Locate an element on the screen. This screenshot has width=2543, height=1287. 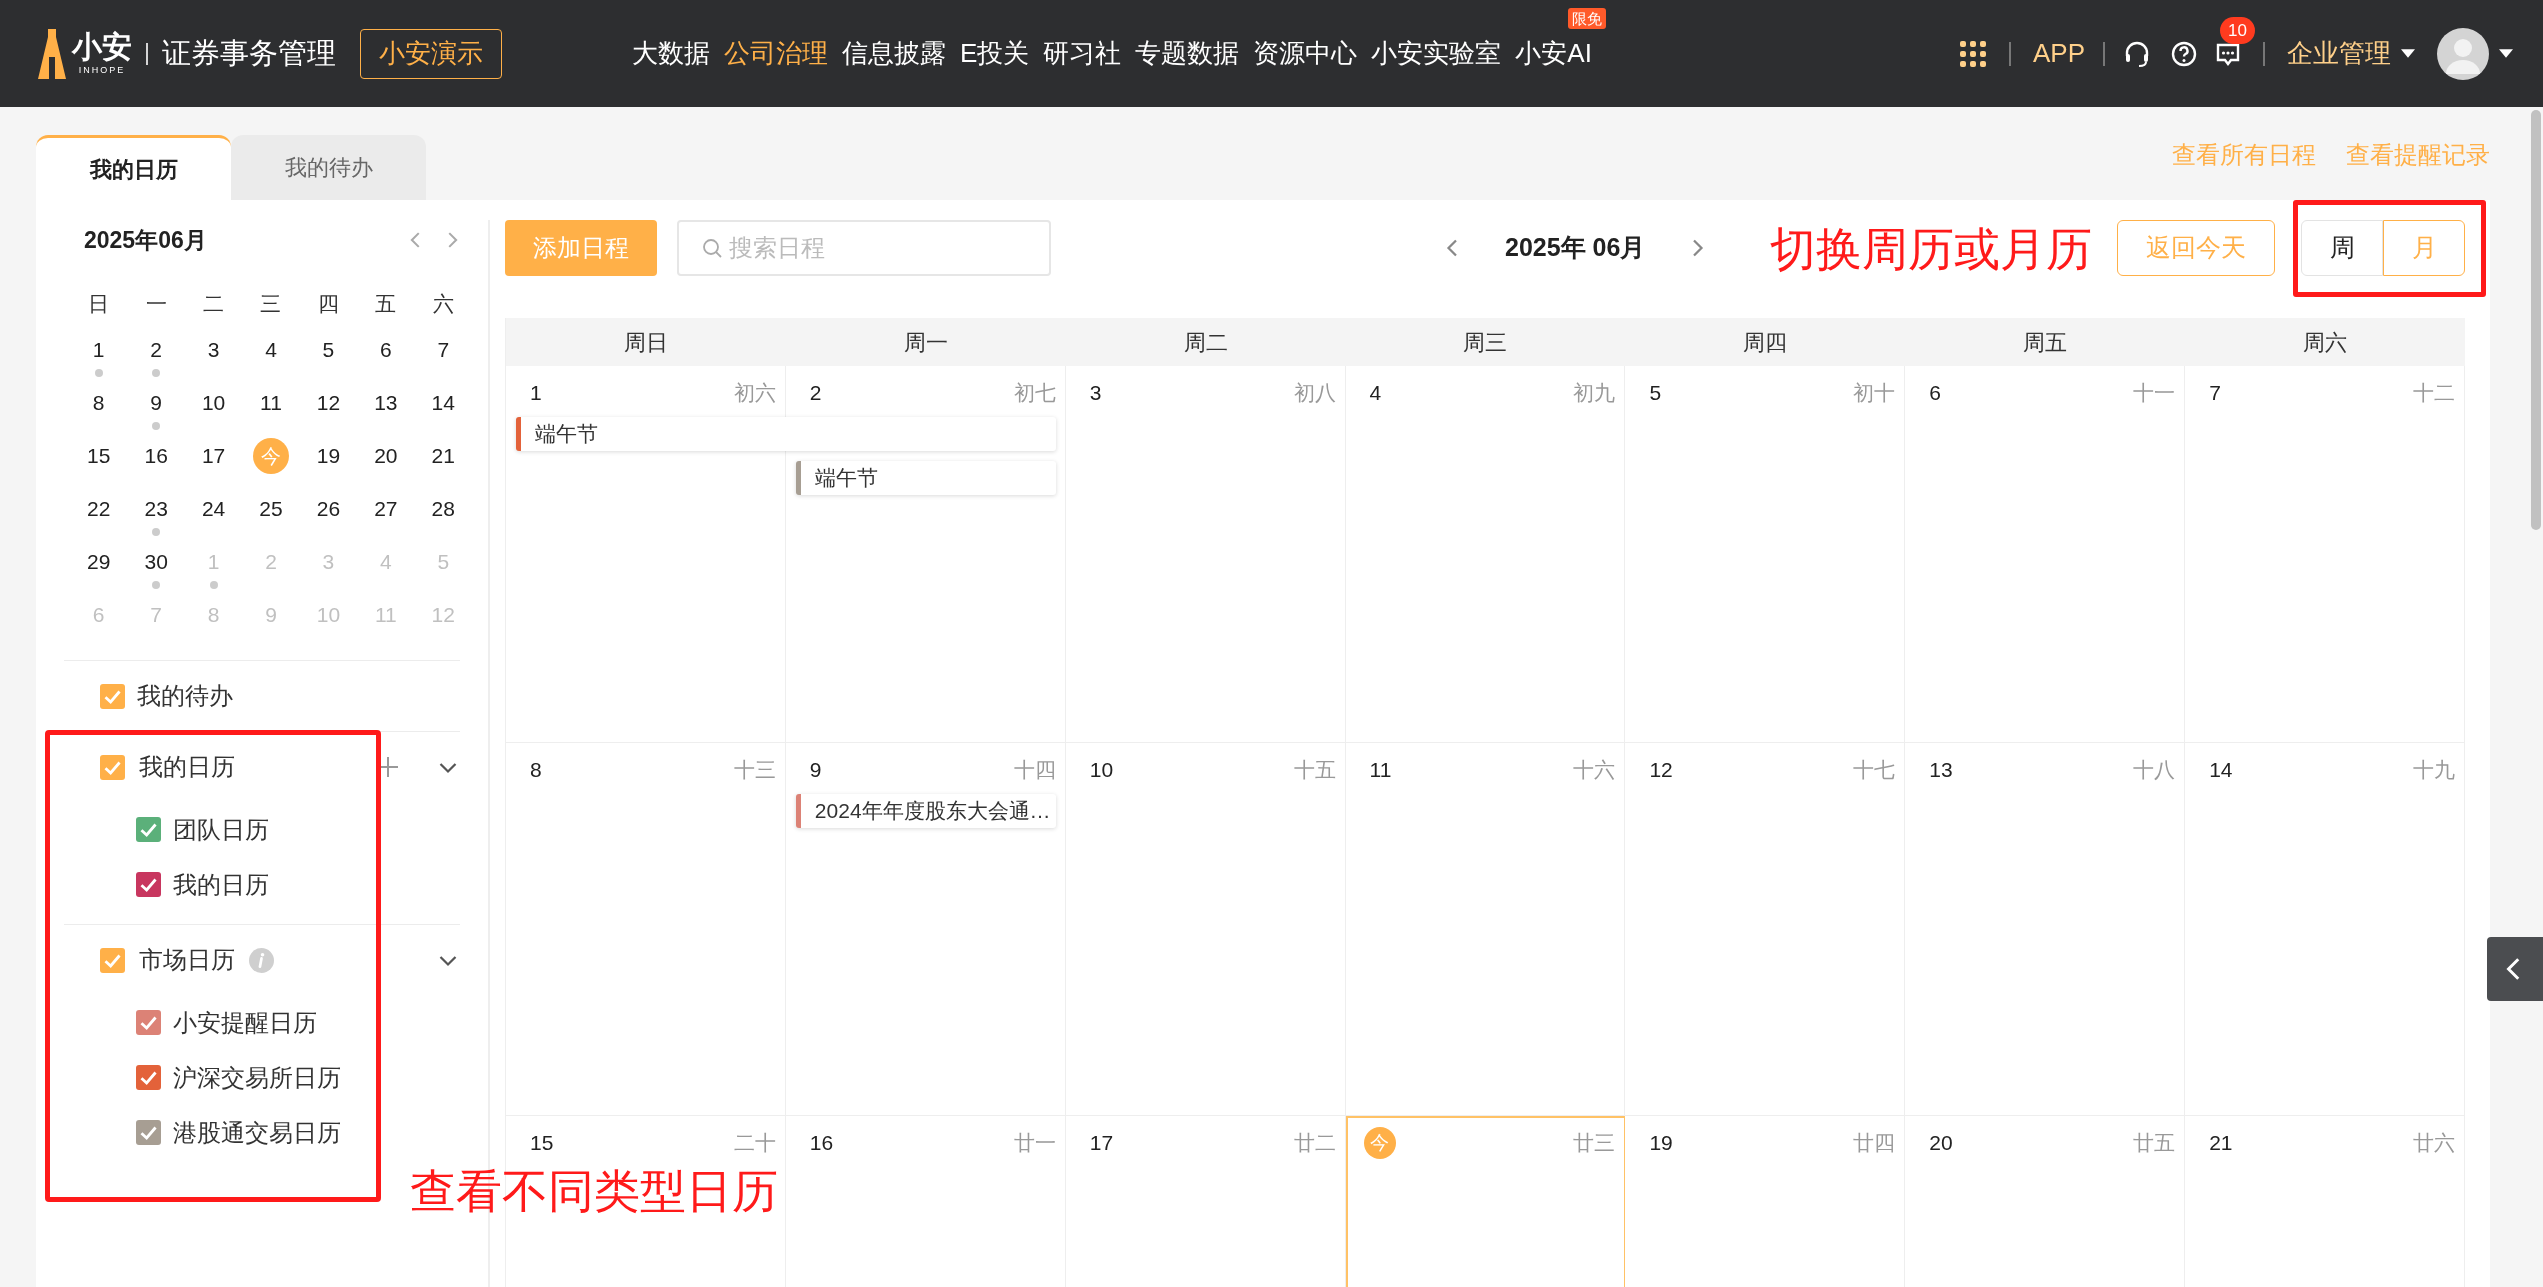
lunar-date: 廿六 is located at coordinates (2434, 1143).